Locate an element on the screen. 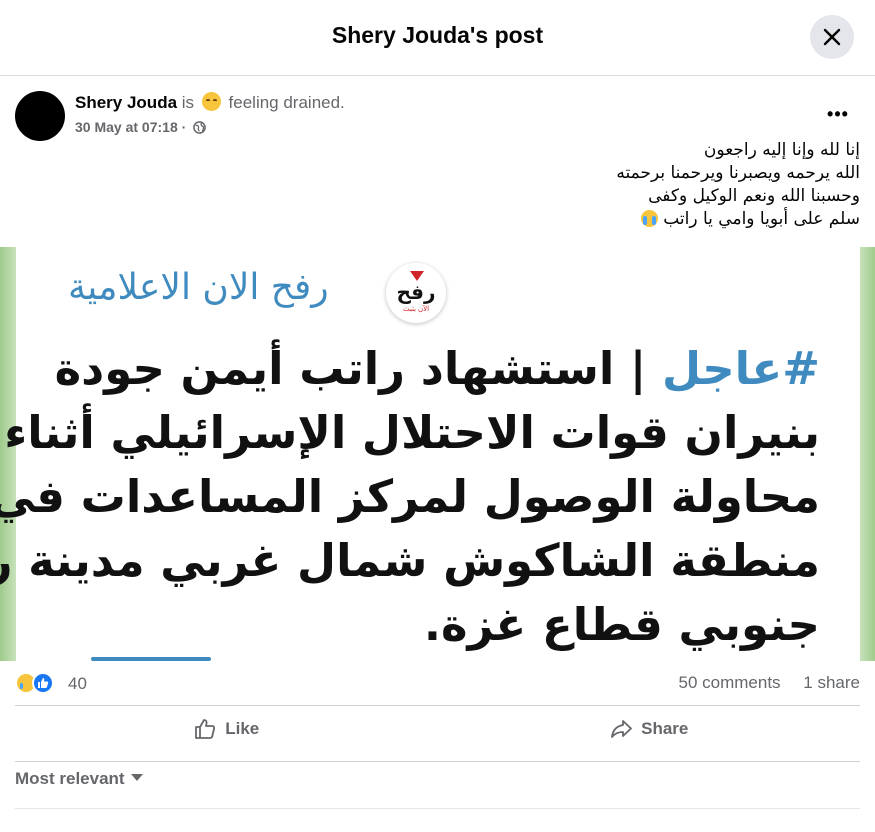  post-text-line: الله يرحمه ويصبرنا ويرحمنا برحمته is located at coordinates (738, 173).